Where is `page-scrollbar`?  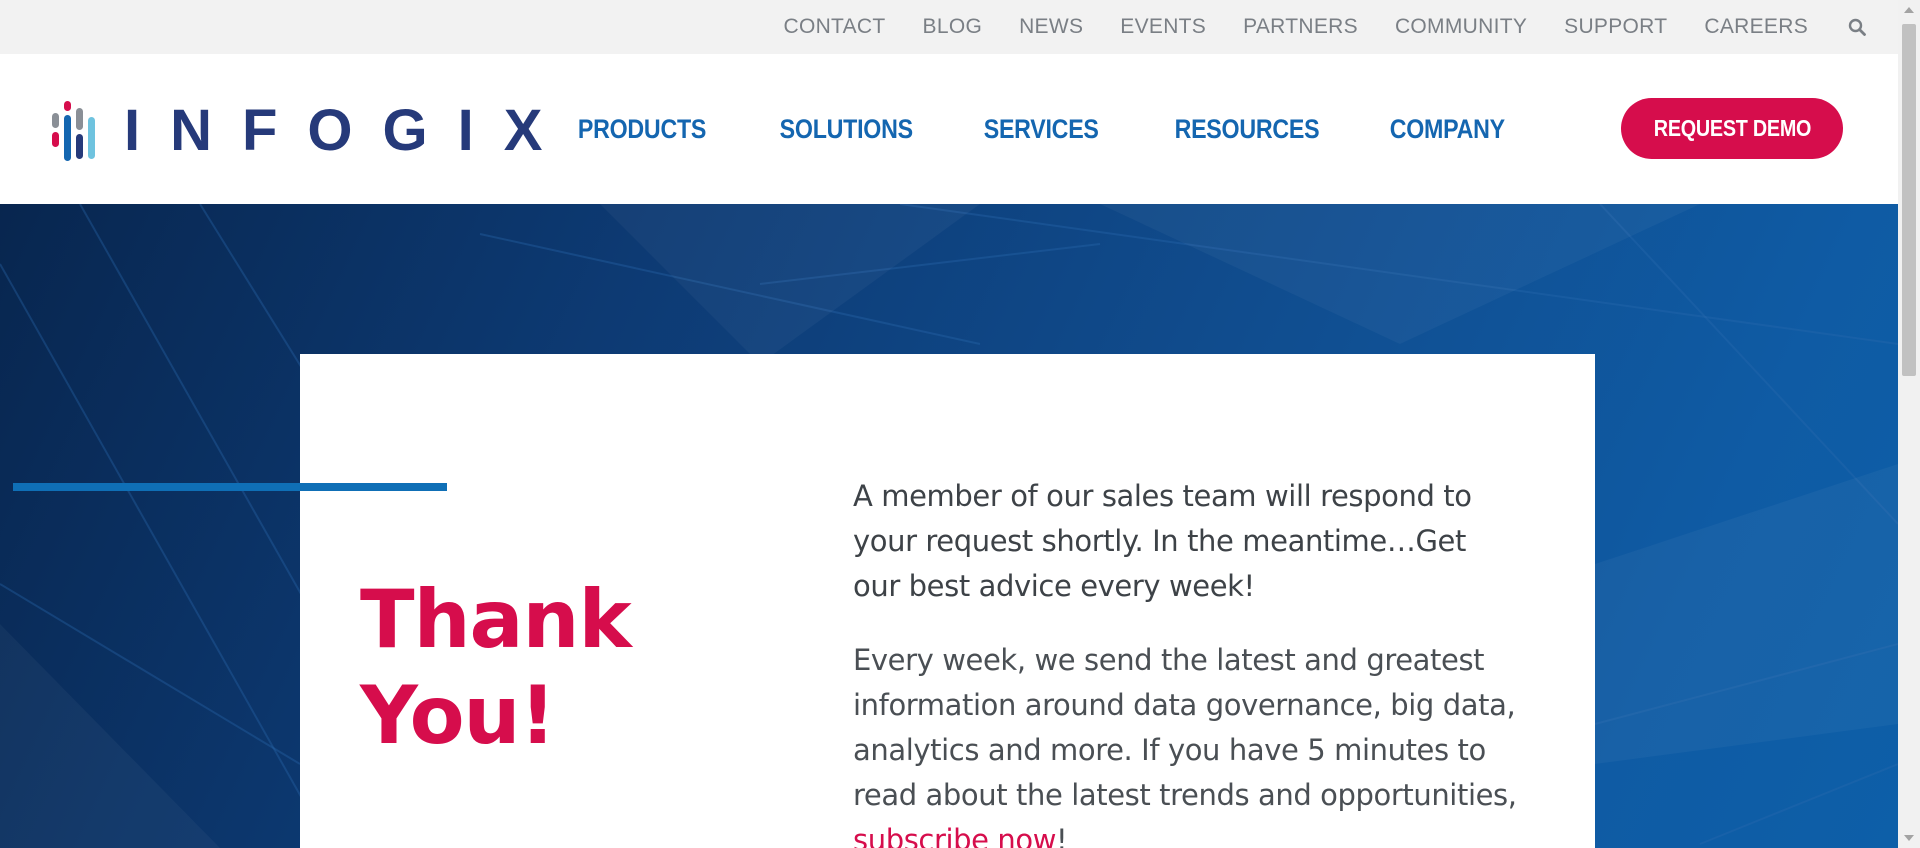
page-scrollbar is located at coordinates (1909, 424).